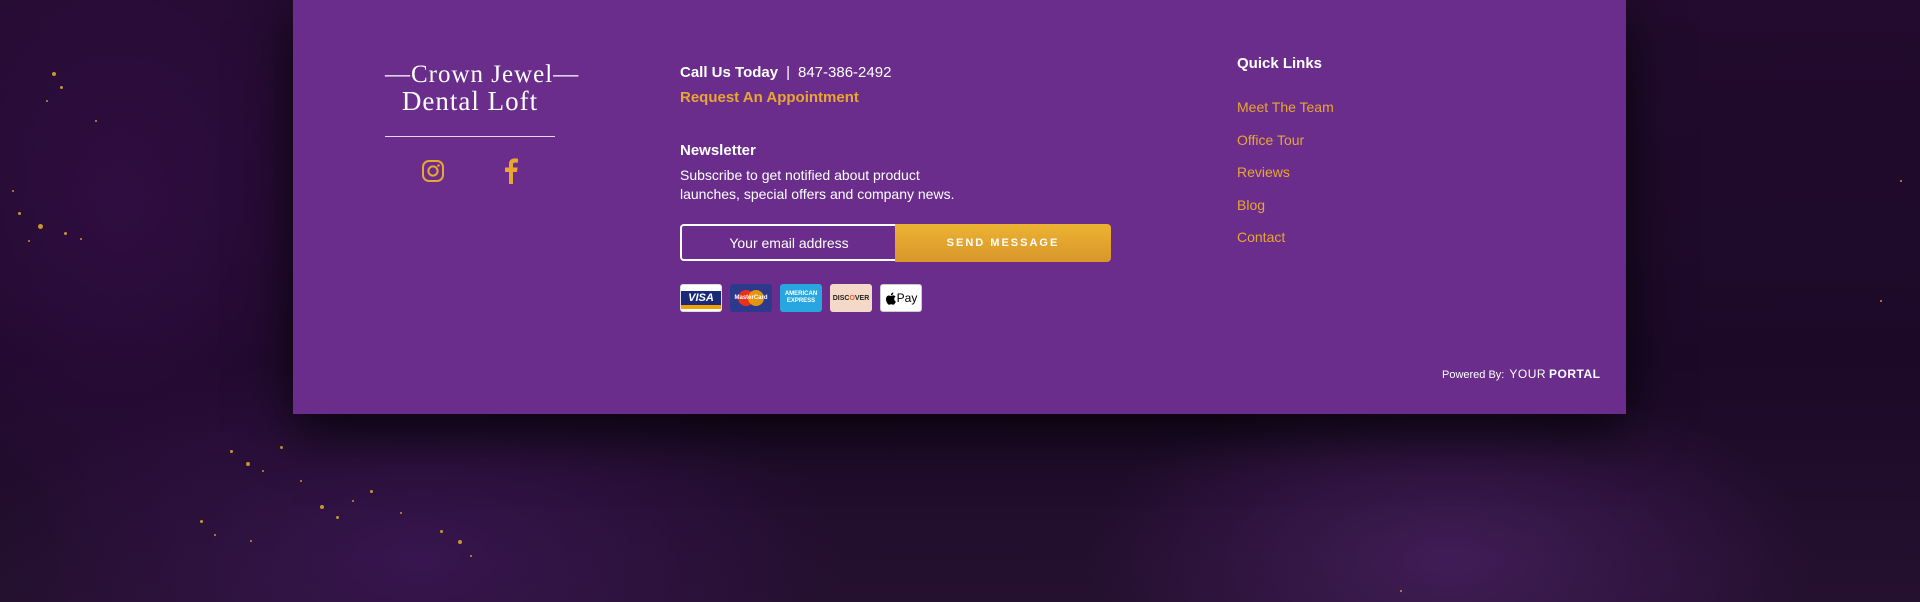 The width and height of the screenshot is (1920, 602). What do you see at coordinates (769, 97) in the screenshot?
I see `request-appointment-link: Request An Appointment` at bounding box center [769, 97].